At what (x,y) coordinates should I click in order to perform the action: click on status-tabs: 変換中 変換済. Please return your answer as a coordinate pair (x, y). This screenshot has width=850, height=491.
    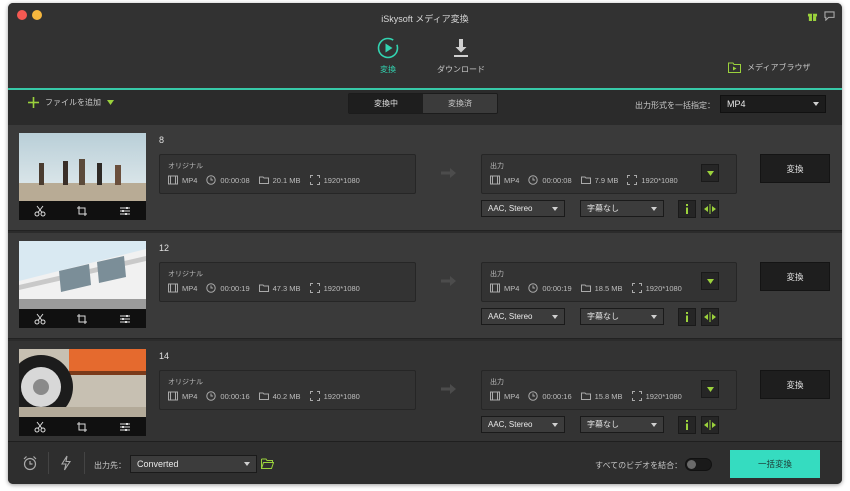
    Looking at the image, I should click on (423, 103).